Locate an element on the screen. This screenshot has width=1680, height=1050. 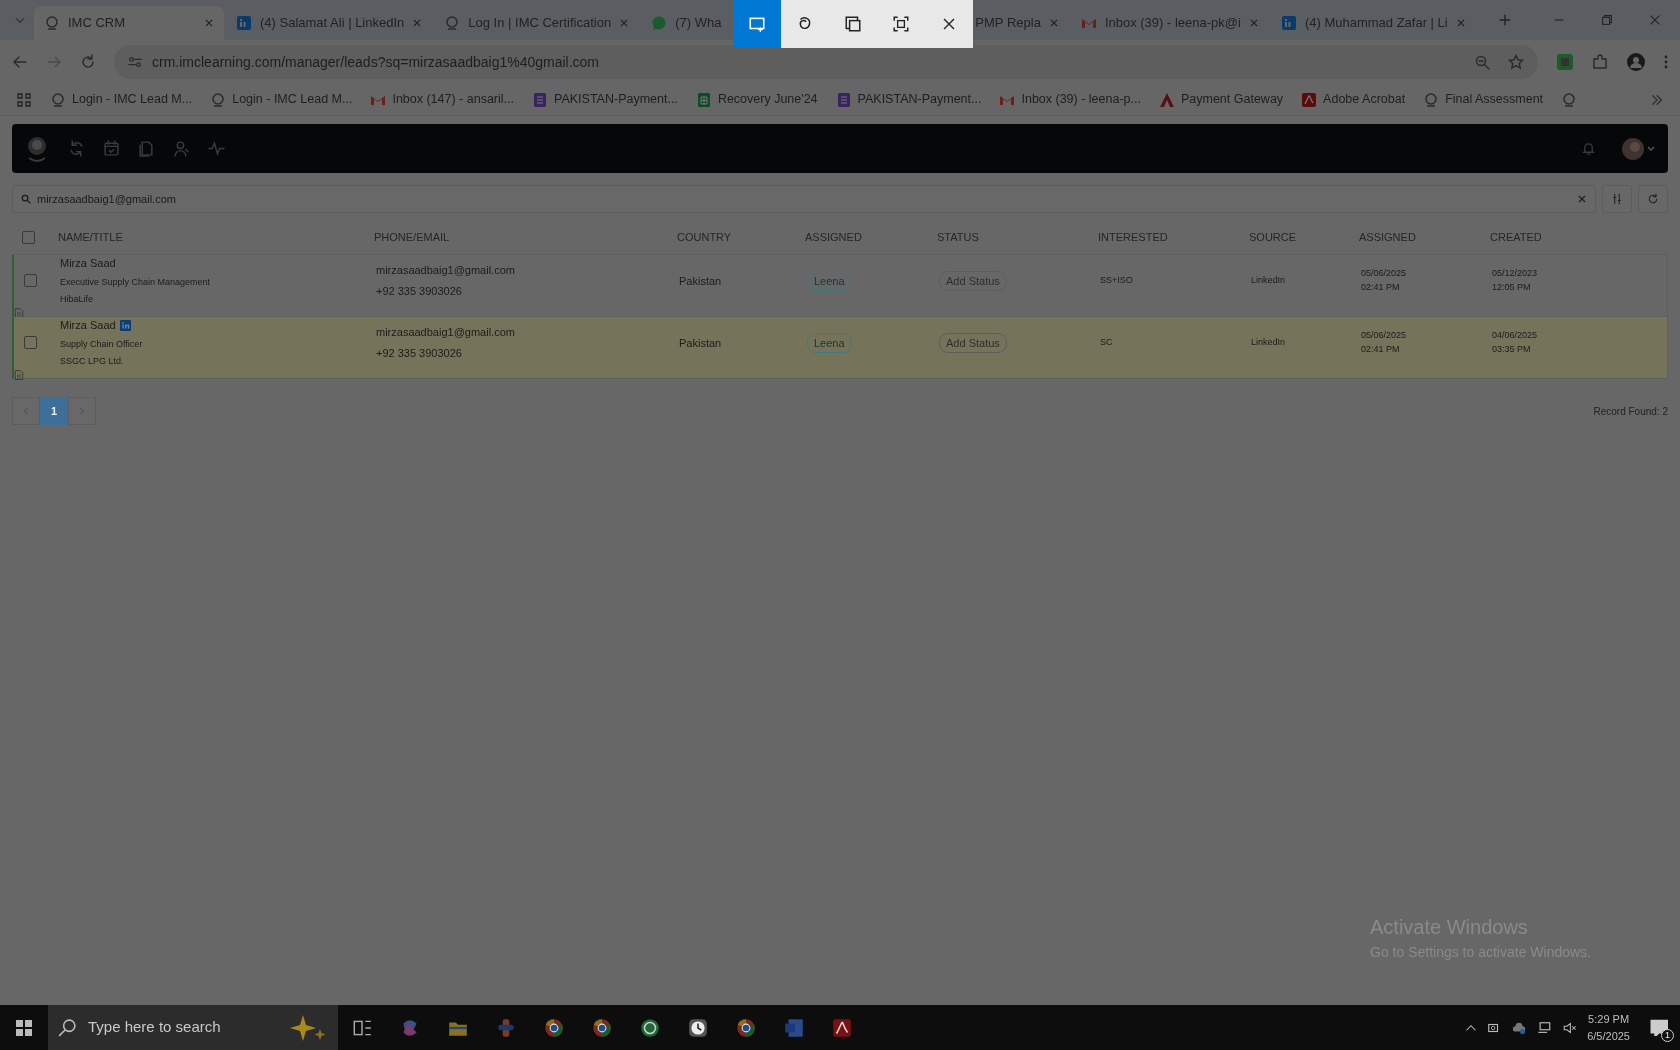
page-button: 1 is located at coordinates (54, 411).